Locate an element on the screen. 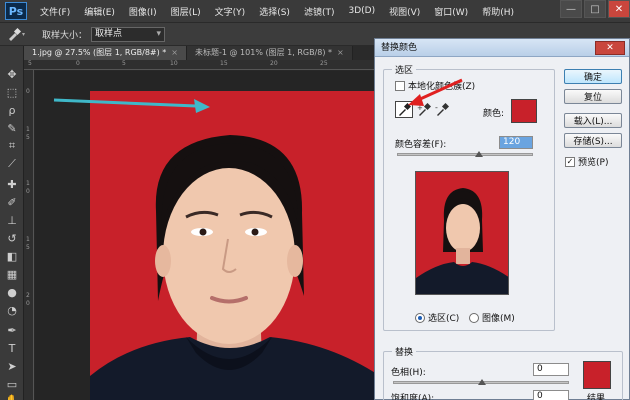 The height and width of the screenshot is (400, 630). eyedropper-tool-button is located at coordinates (404, 109).